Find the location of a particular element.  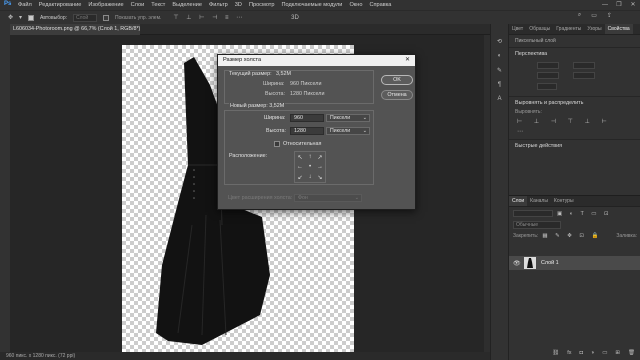

tab-properties: Свойства is located at coordinates (618, 29).